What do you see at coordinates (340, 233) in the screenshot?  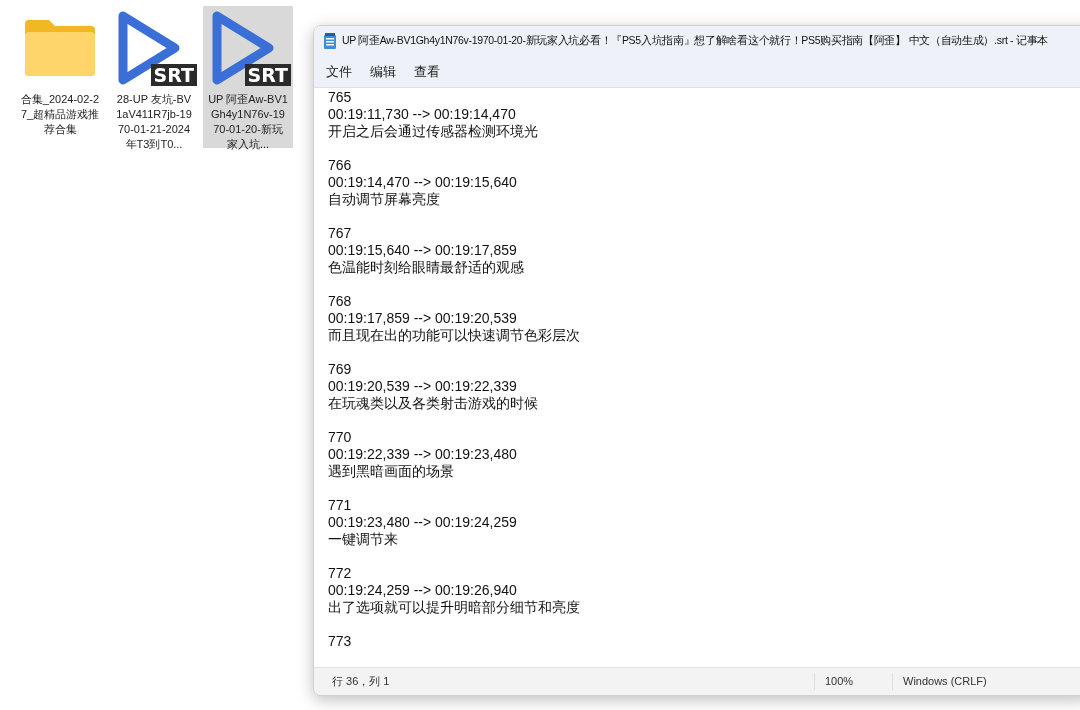 I see `subtitle-index: 767` at bounding box center [340, 233].